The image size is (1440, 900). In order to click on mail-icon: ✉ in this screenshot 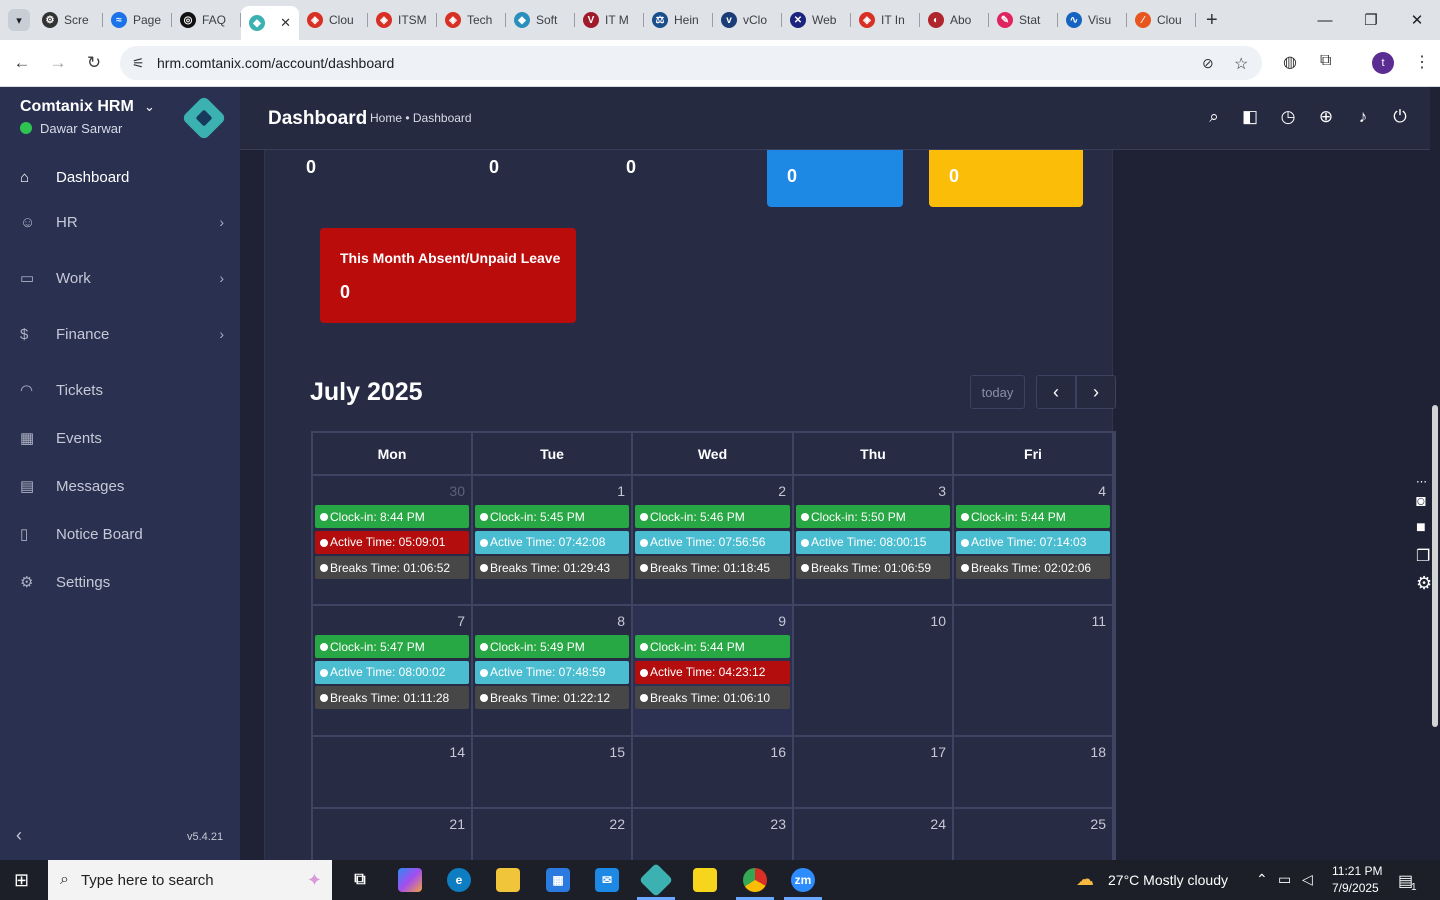, I will do `click(607, 880)`.